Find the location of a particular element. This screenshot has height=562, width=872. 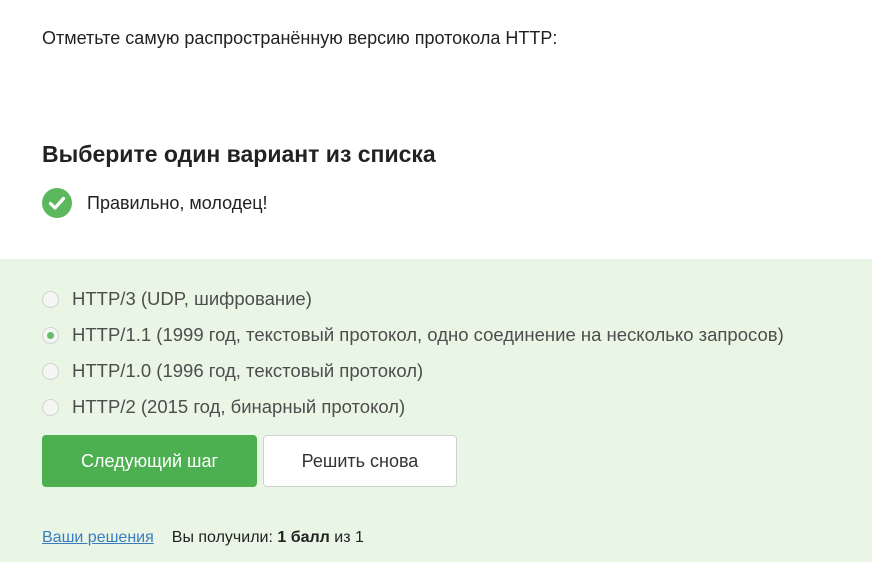

feedback-text: Правильно, молодец! is located at coordinates (177, 202).